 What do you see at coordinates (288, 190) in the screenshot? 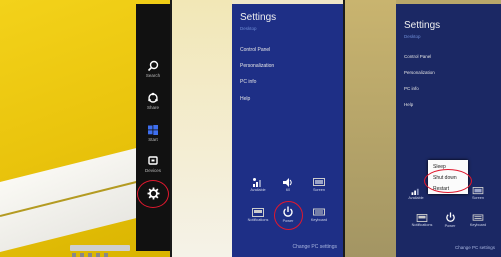
I see `tile-label: 60` at bounding box center [288, 190].